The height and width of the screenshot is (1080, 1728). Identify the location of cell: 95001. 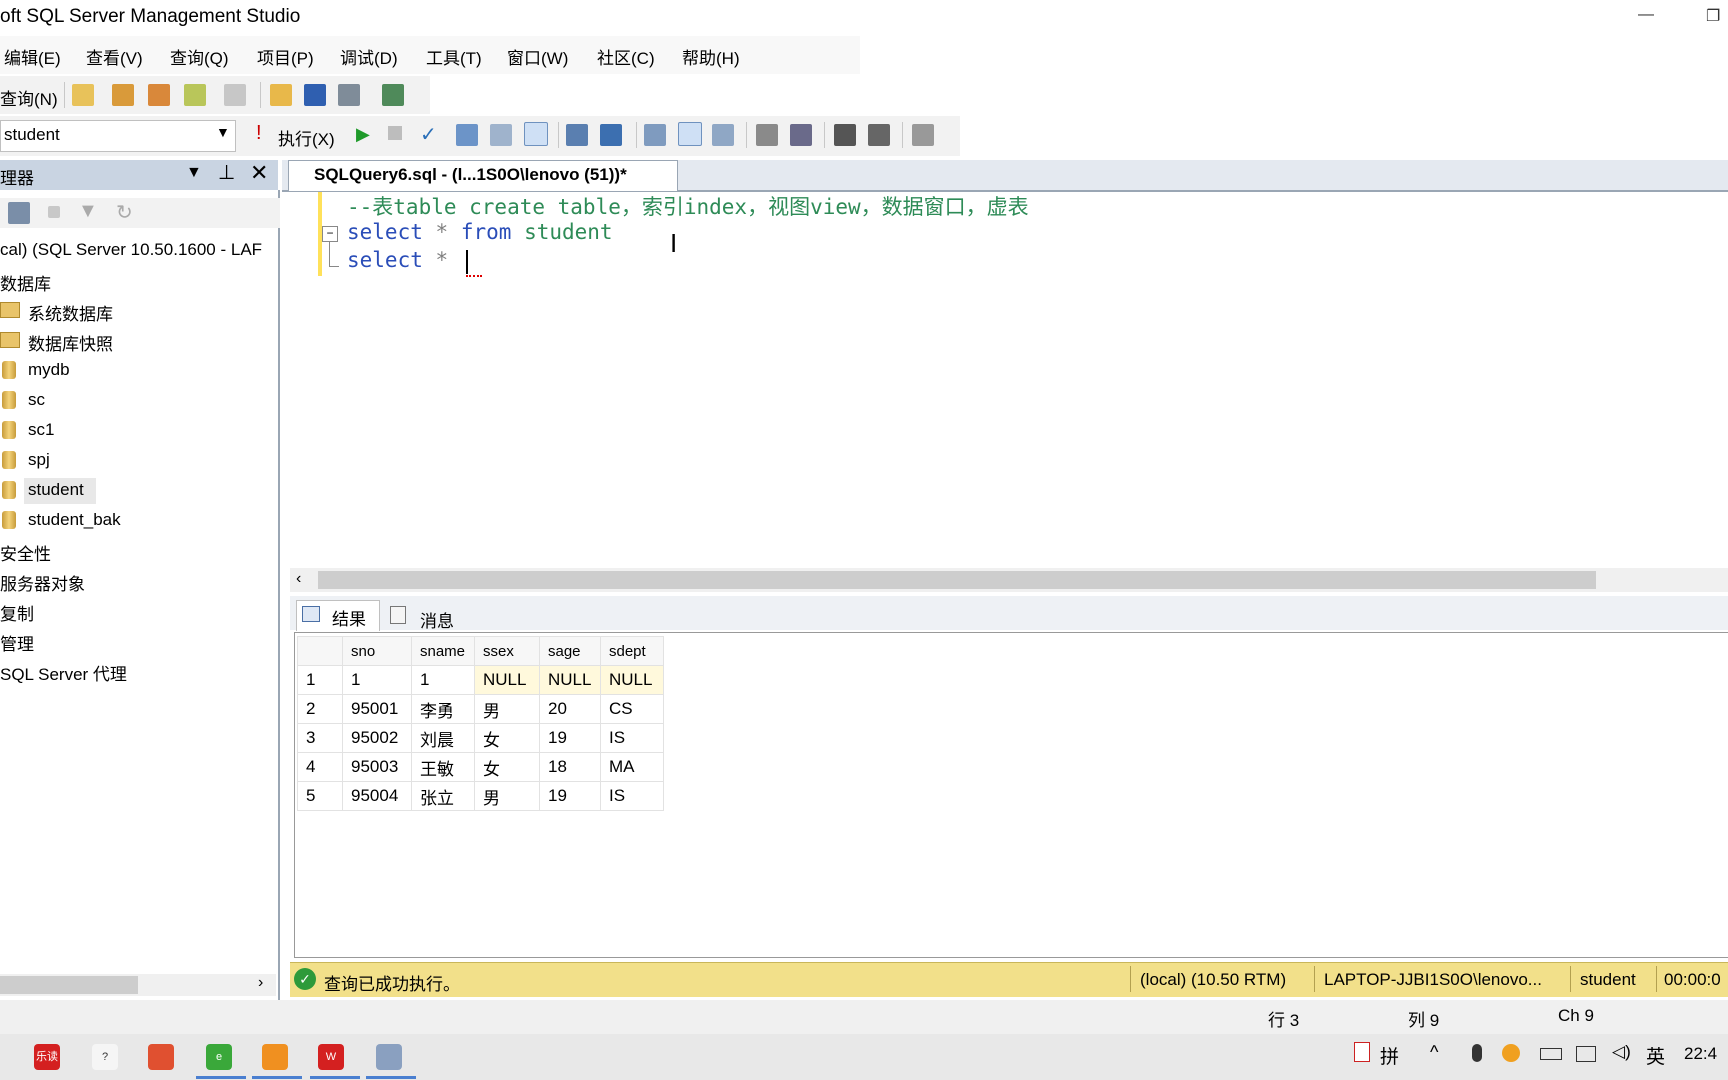
(377, 709).